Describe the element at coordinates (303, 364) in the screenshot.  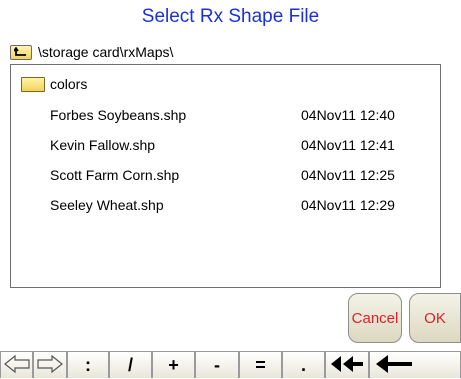
I see `key-period: .` at that location.